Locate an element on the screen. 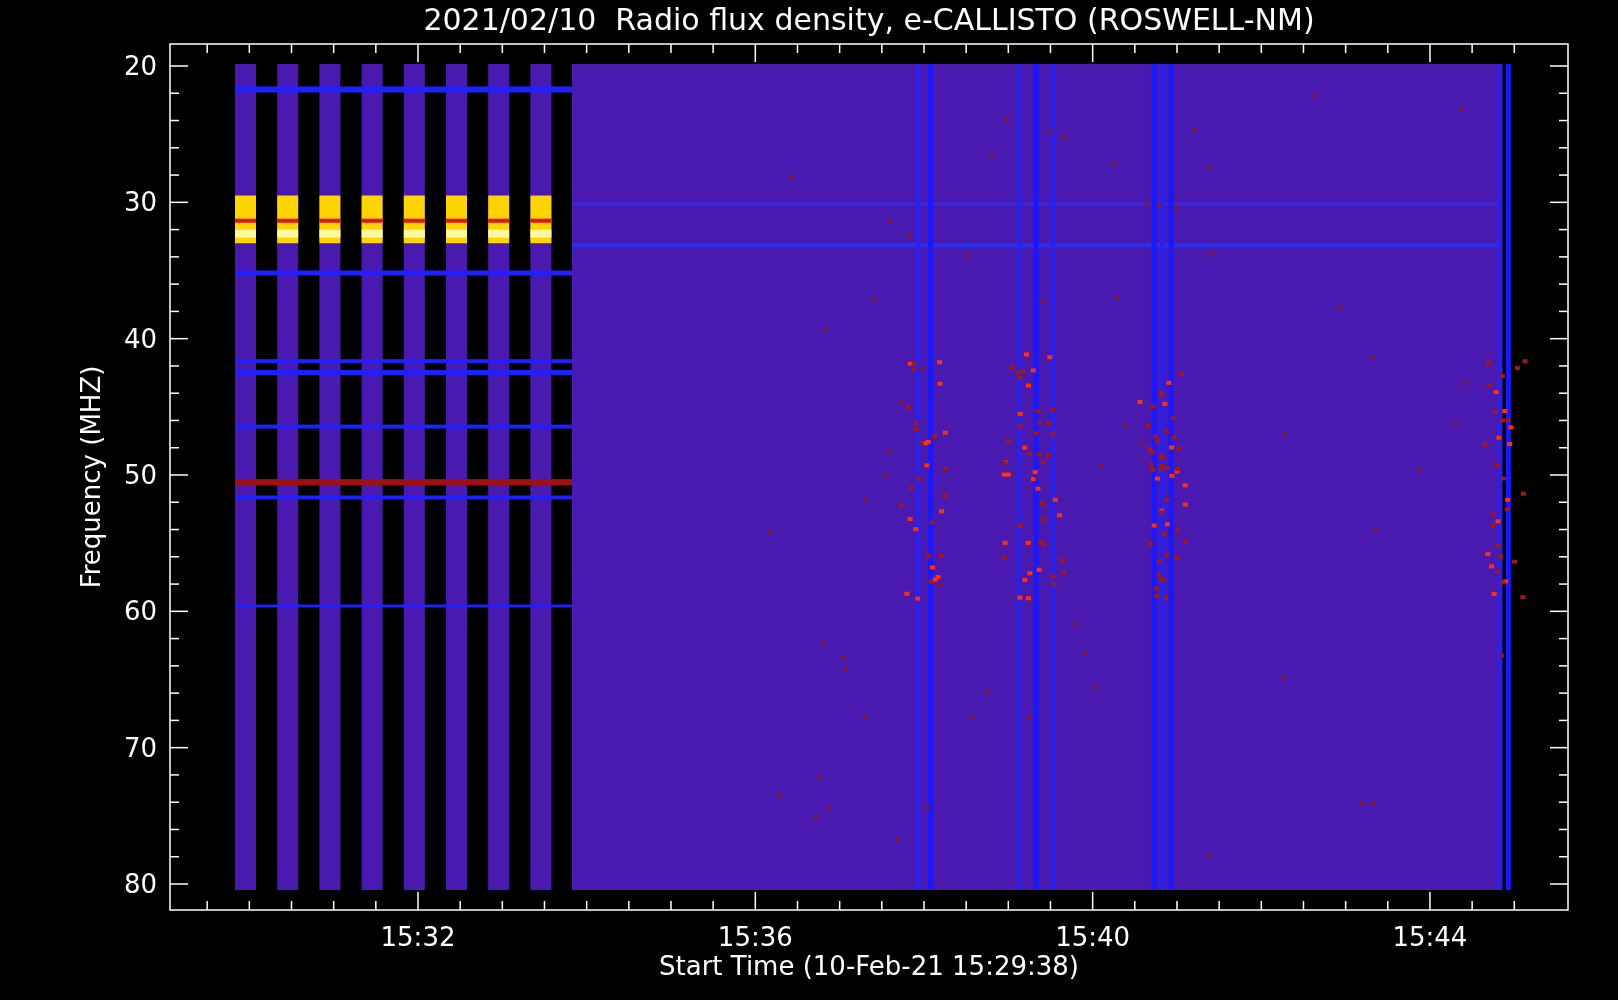  y-axis-label: Frequency (MHZ) is located at coordinates (91, 477).